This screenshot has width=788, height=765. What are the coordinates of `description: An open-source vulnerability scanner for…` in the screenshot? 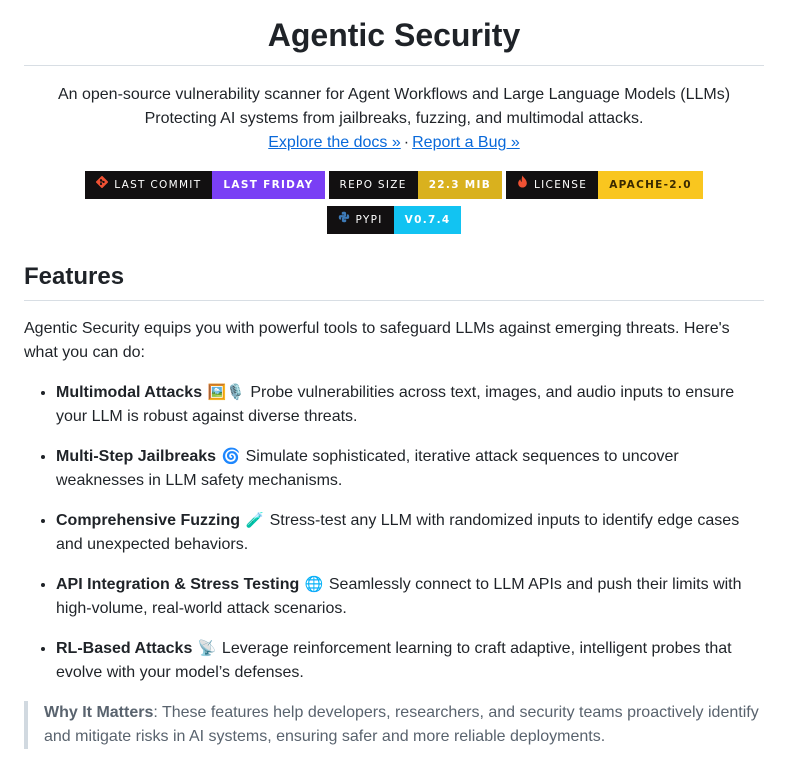 It's located at (394, 119).